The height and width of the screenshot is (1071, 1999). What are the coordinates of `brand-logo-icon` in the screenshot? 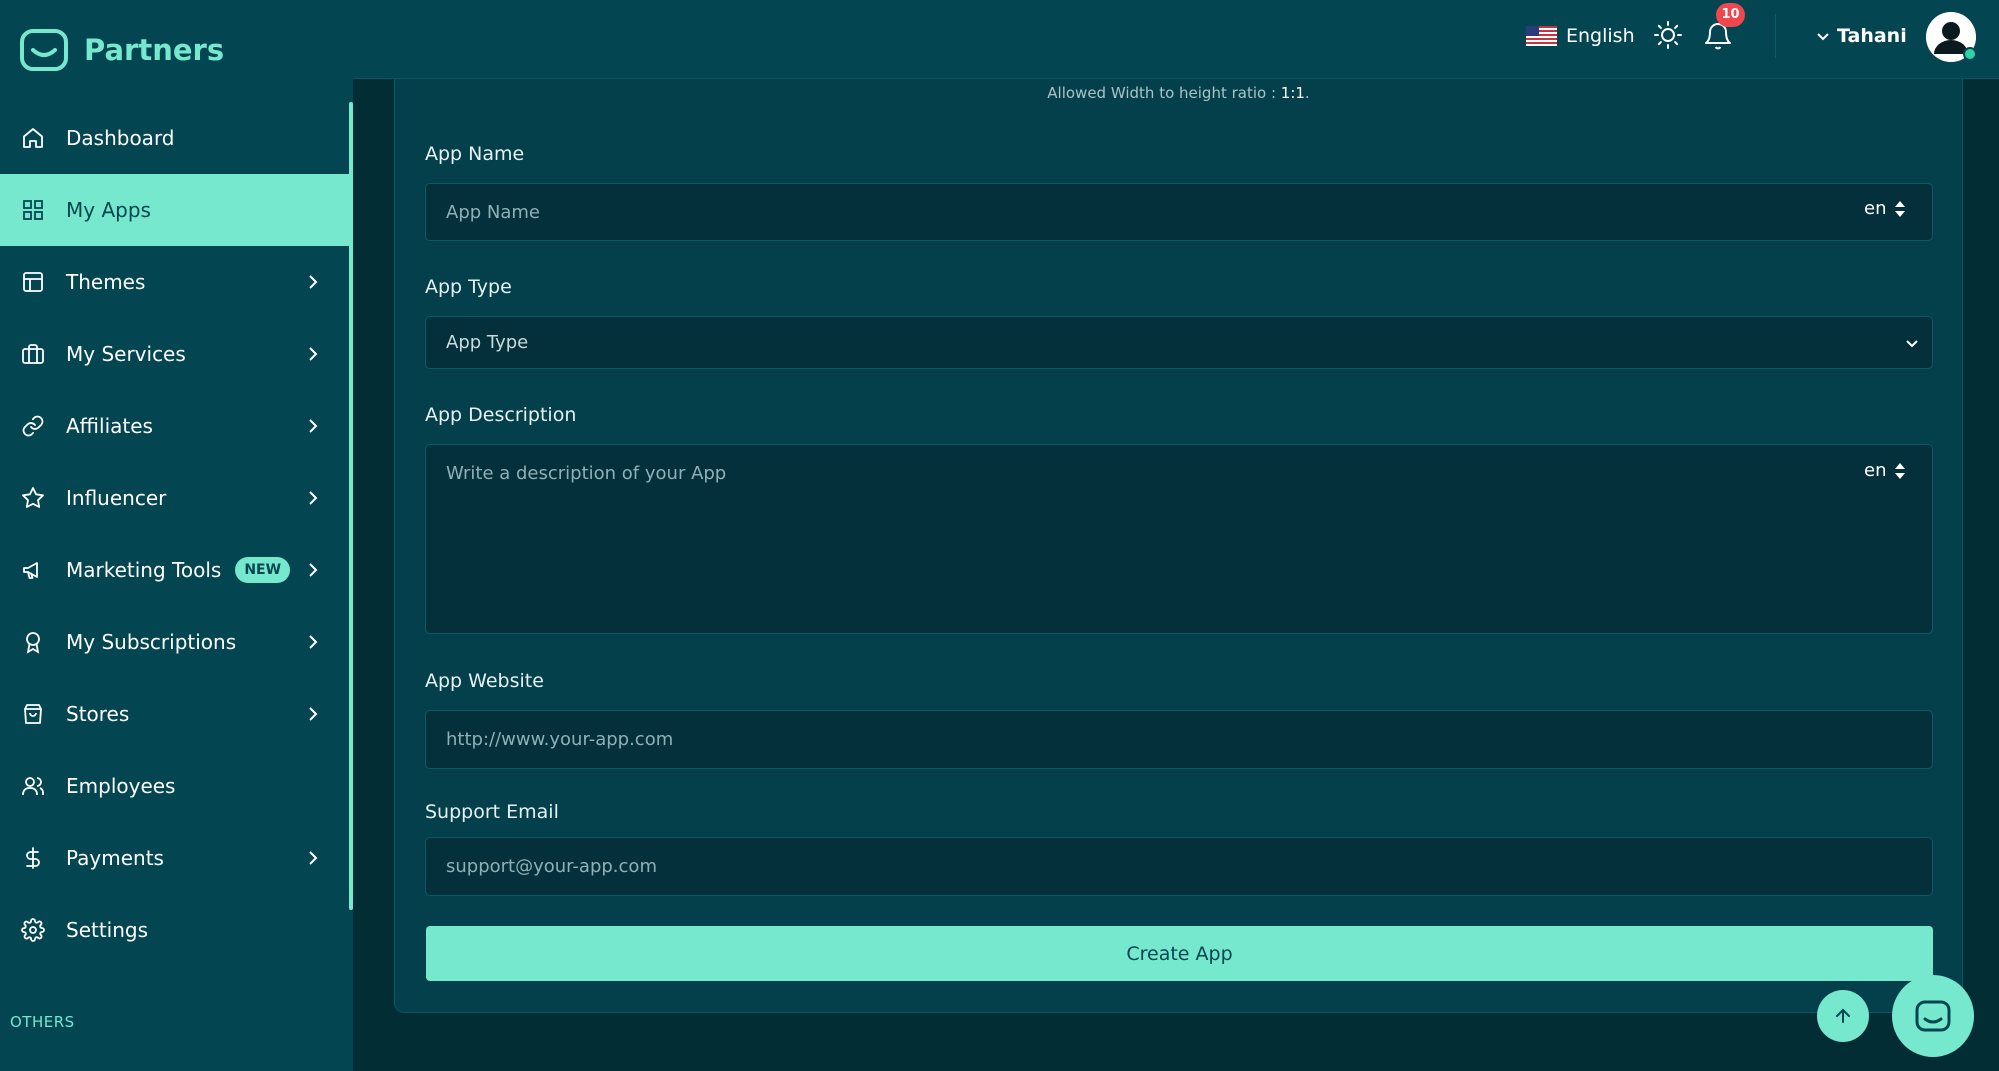 It's located at (44, 50).